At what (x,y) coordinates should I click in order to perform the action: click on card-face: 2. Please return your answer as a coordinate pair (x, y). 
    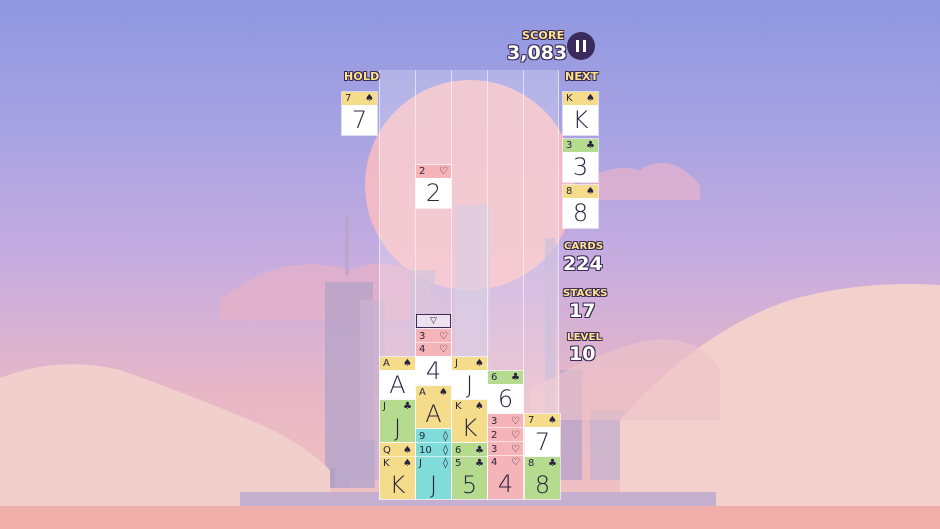
    Looking at the image, I should click on (433, 193).